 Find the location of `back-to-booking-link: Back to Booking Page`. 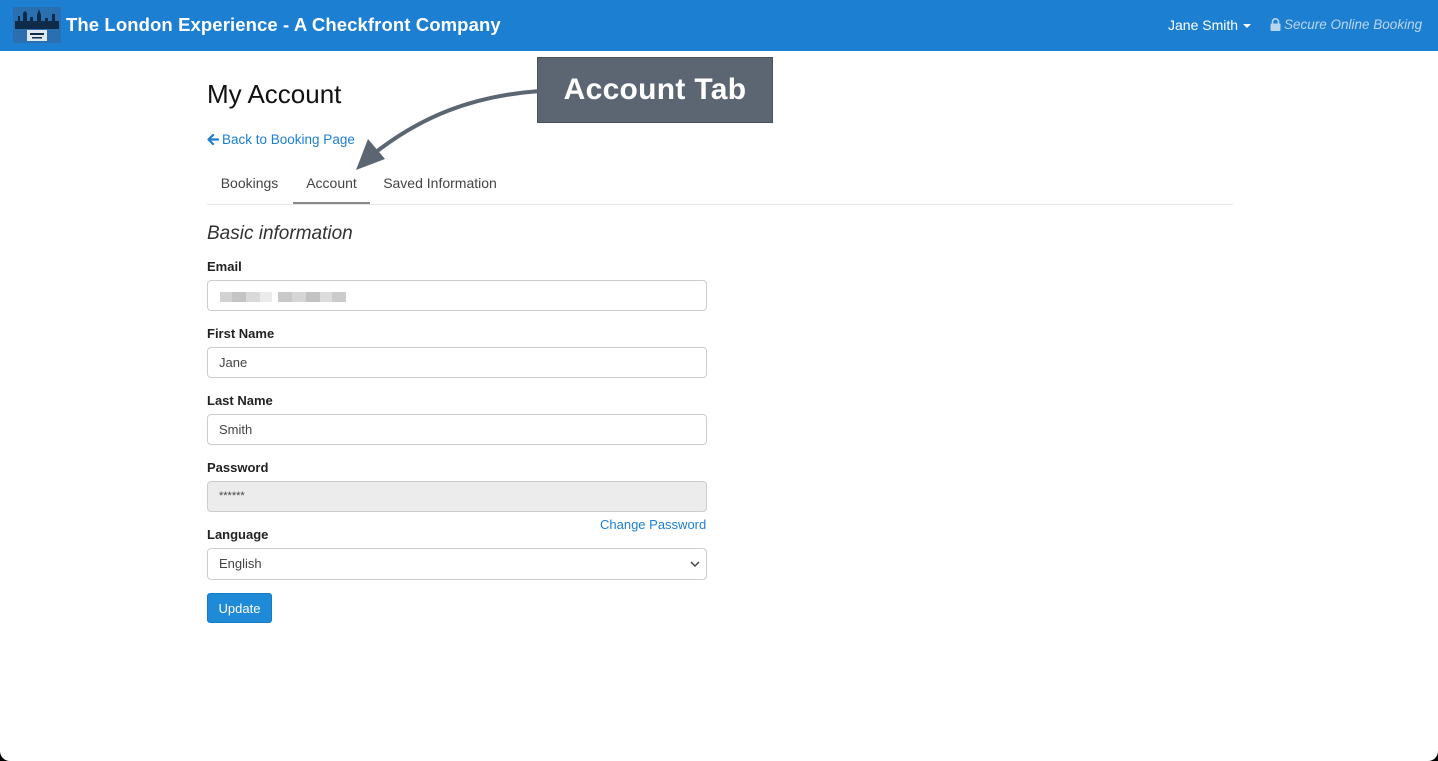

back-to-booking-link: Back to Booking Page is located at coordinates (281, 139).